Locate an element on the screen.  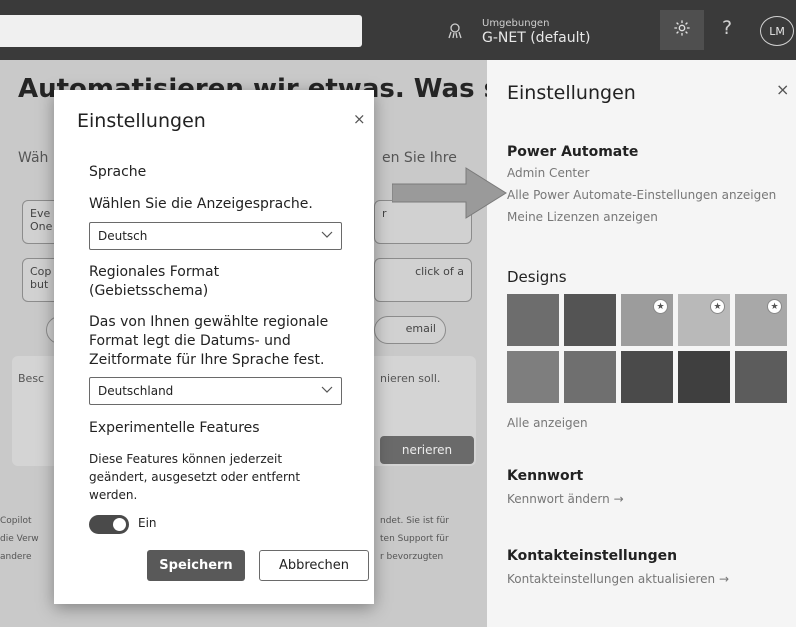
search-input is located at coordinates (181, 31).